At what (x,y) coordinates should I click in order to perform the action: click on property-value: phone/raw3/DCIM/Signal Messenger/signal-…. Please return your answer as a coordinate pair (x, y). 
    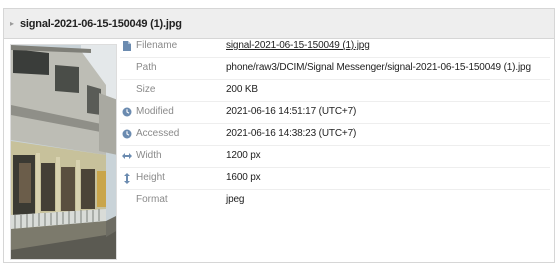
    Looking at the image, I should click on (378, 67).